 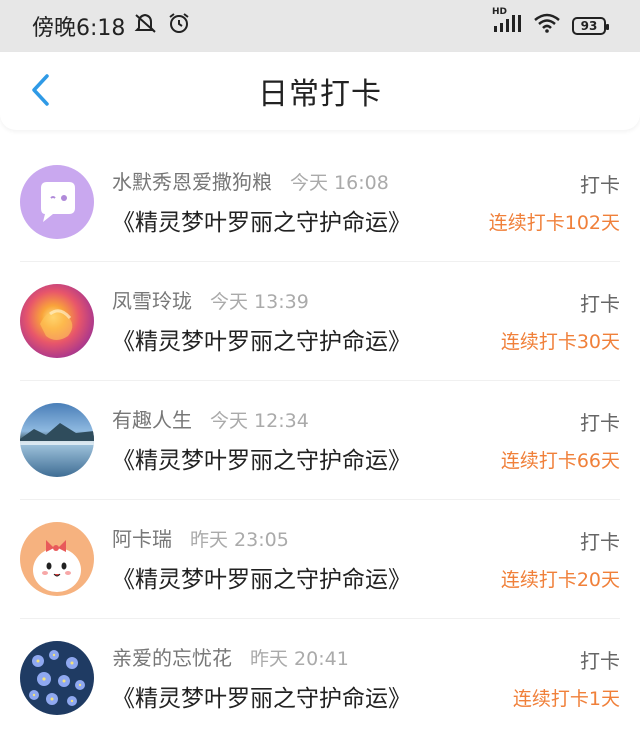 What do you see at coordinates (306, 320) in the screenshot?
I see `entry-info: 凤雪玲珑 今天 13:39 《精灵梦叶罗丽之守护命运》` at bounding box center [306, 320].